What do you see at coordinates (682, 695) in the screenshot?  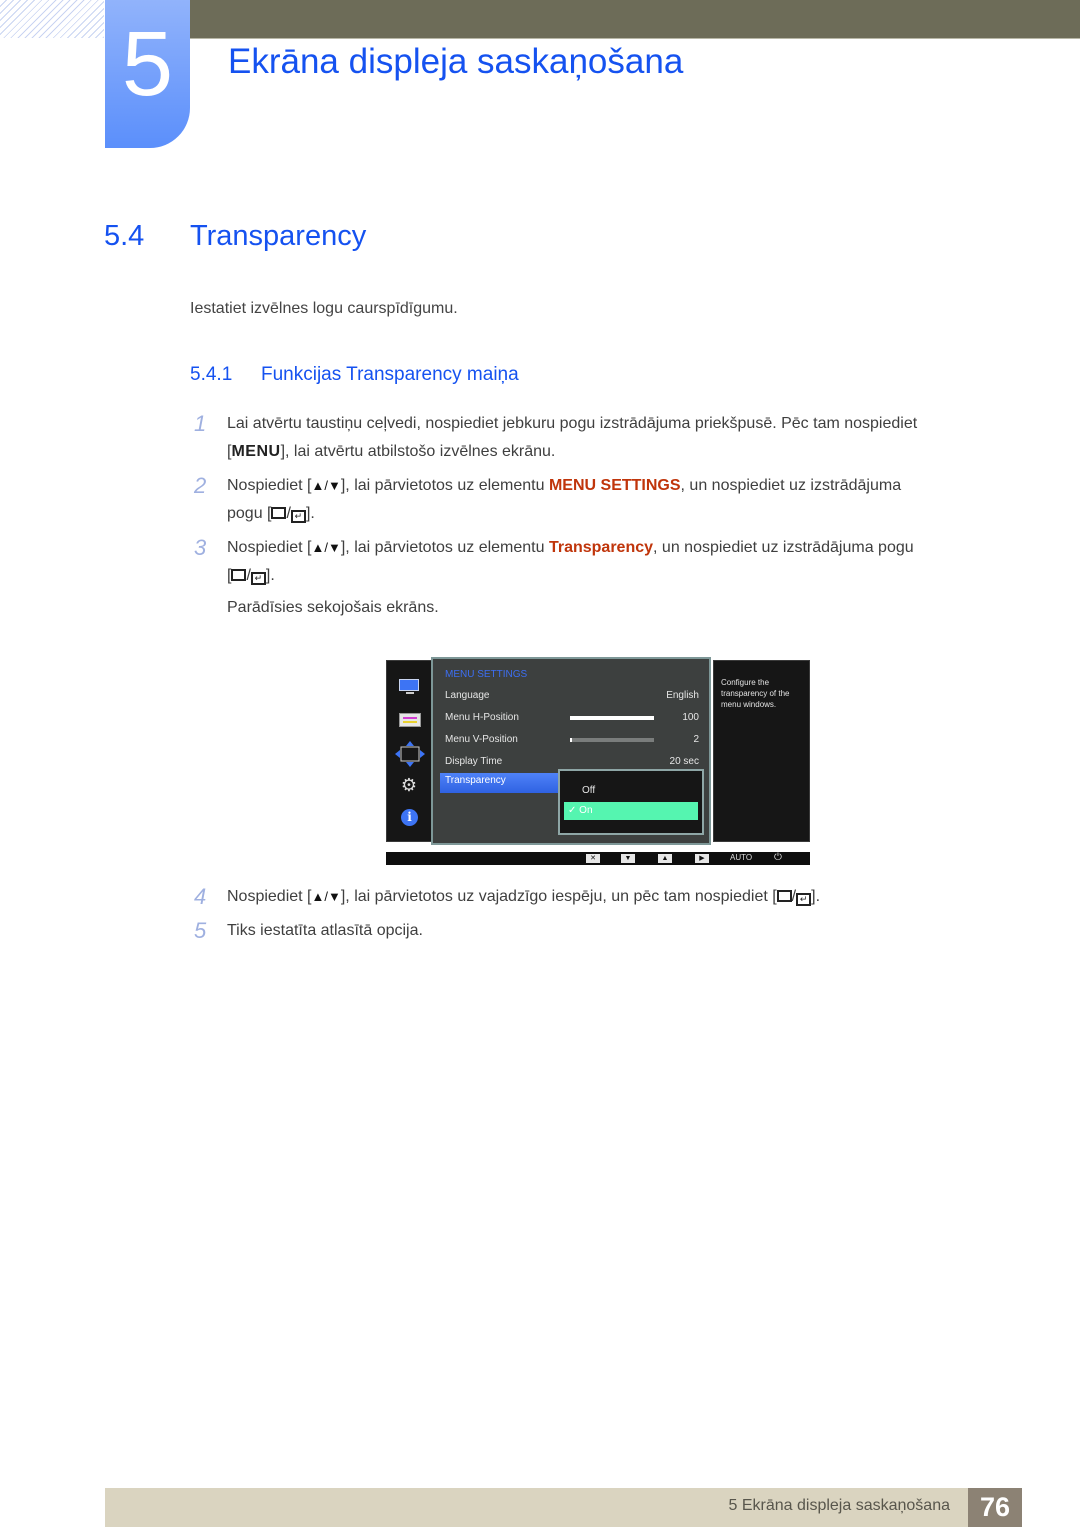 I see `osd-row-value: English` at bounding box center [682, 695].